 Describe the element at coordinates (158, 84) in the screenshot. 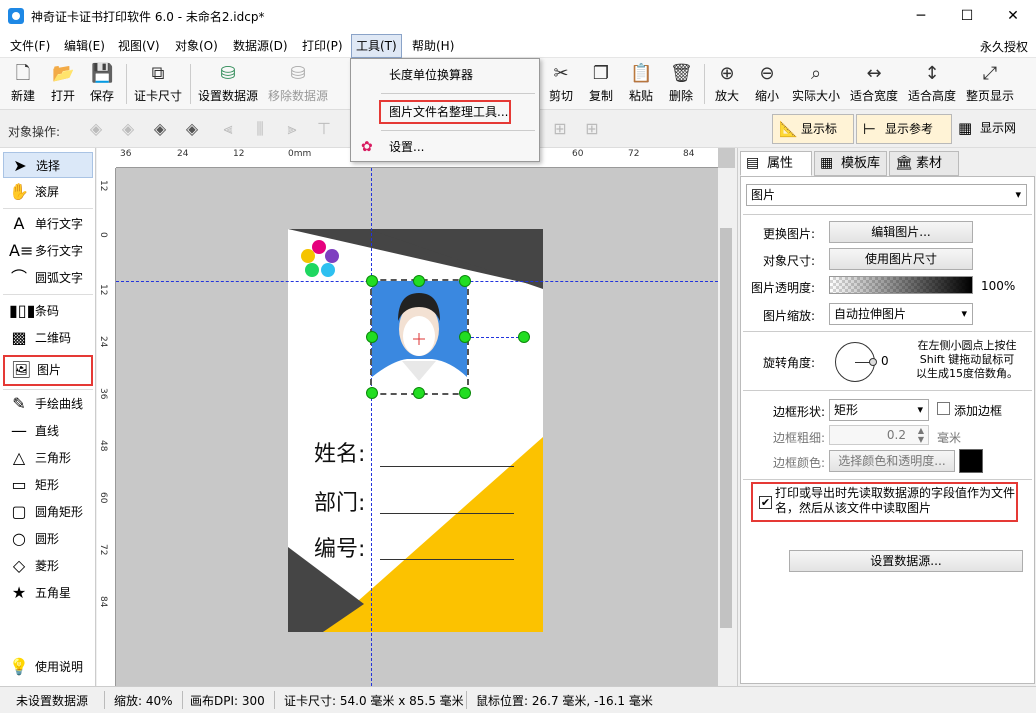

I see `card-size-button: ⧉ 证卡尺寸` at that location.